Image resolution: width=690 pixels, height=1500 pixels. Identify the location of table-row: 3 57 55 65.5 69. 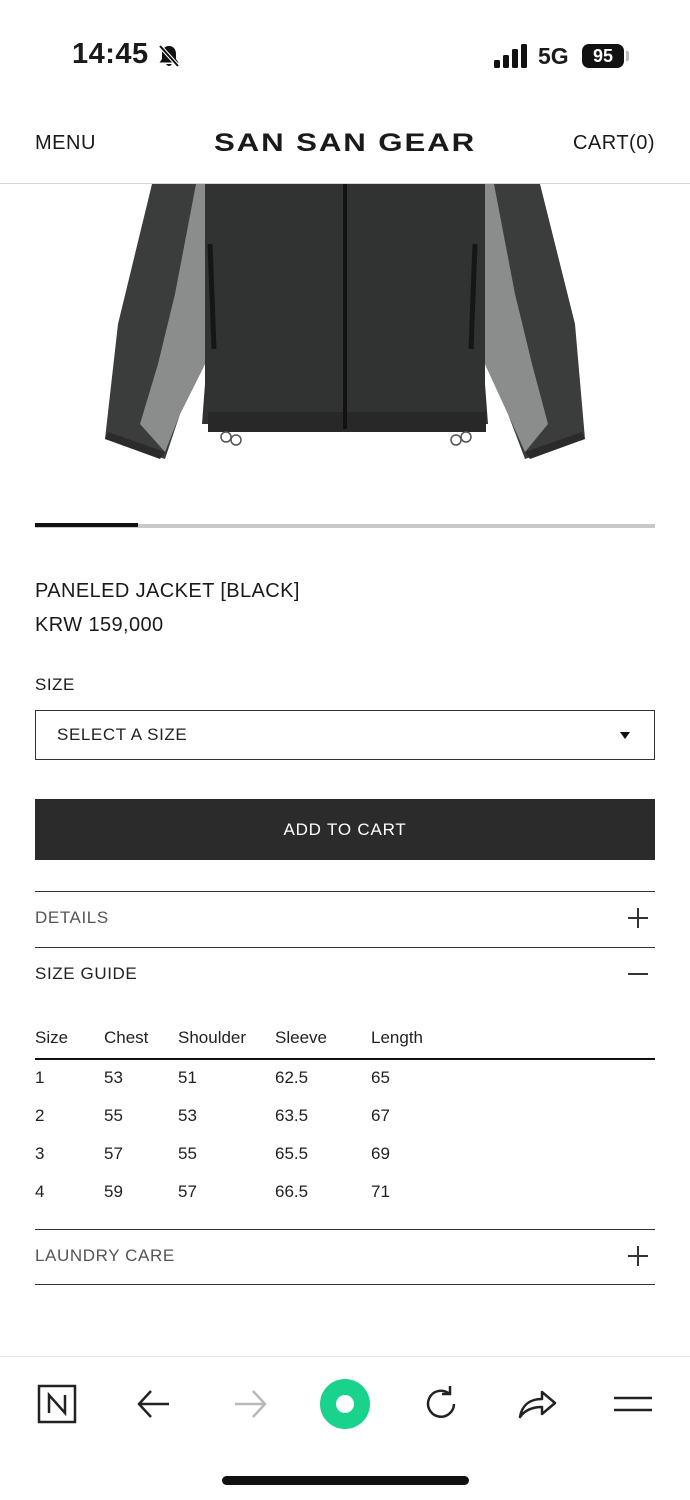
(345, 1155).